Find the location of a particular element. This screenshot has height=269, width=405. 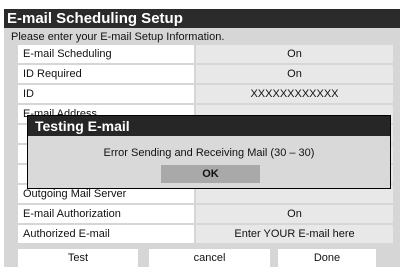

row-label: ID is located at coordinates (106, 94).